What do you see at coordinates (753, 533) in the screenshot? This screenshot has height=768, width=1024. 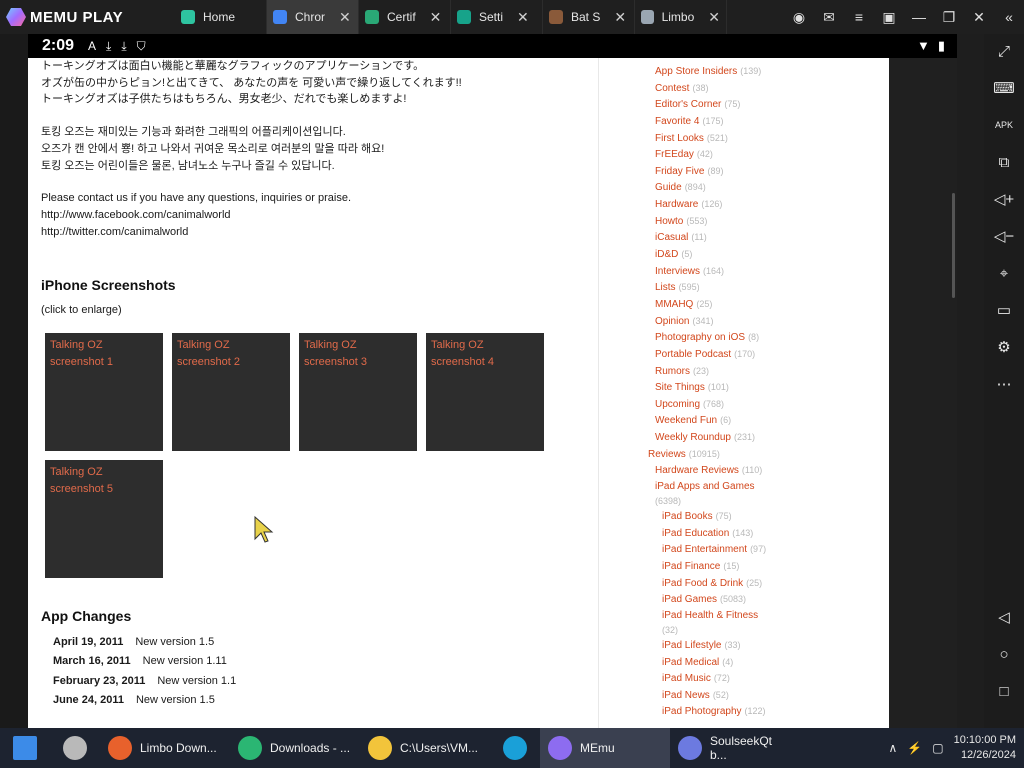 I see `category-link: iPad Education (143)` at bounding box center [753, 533].